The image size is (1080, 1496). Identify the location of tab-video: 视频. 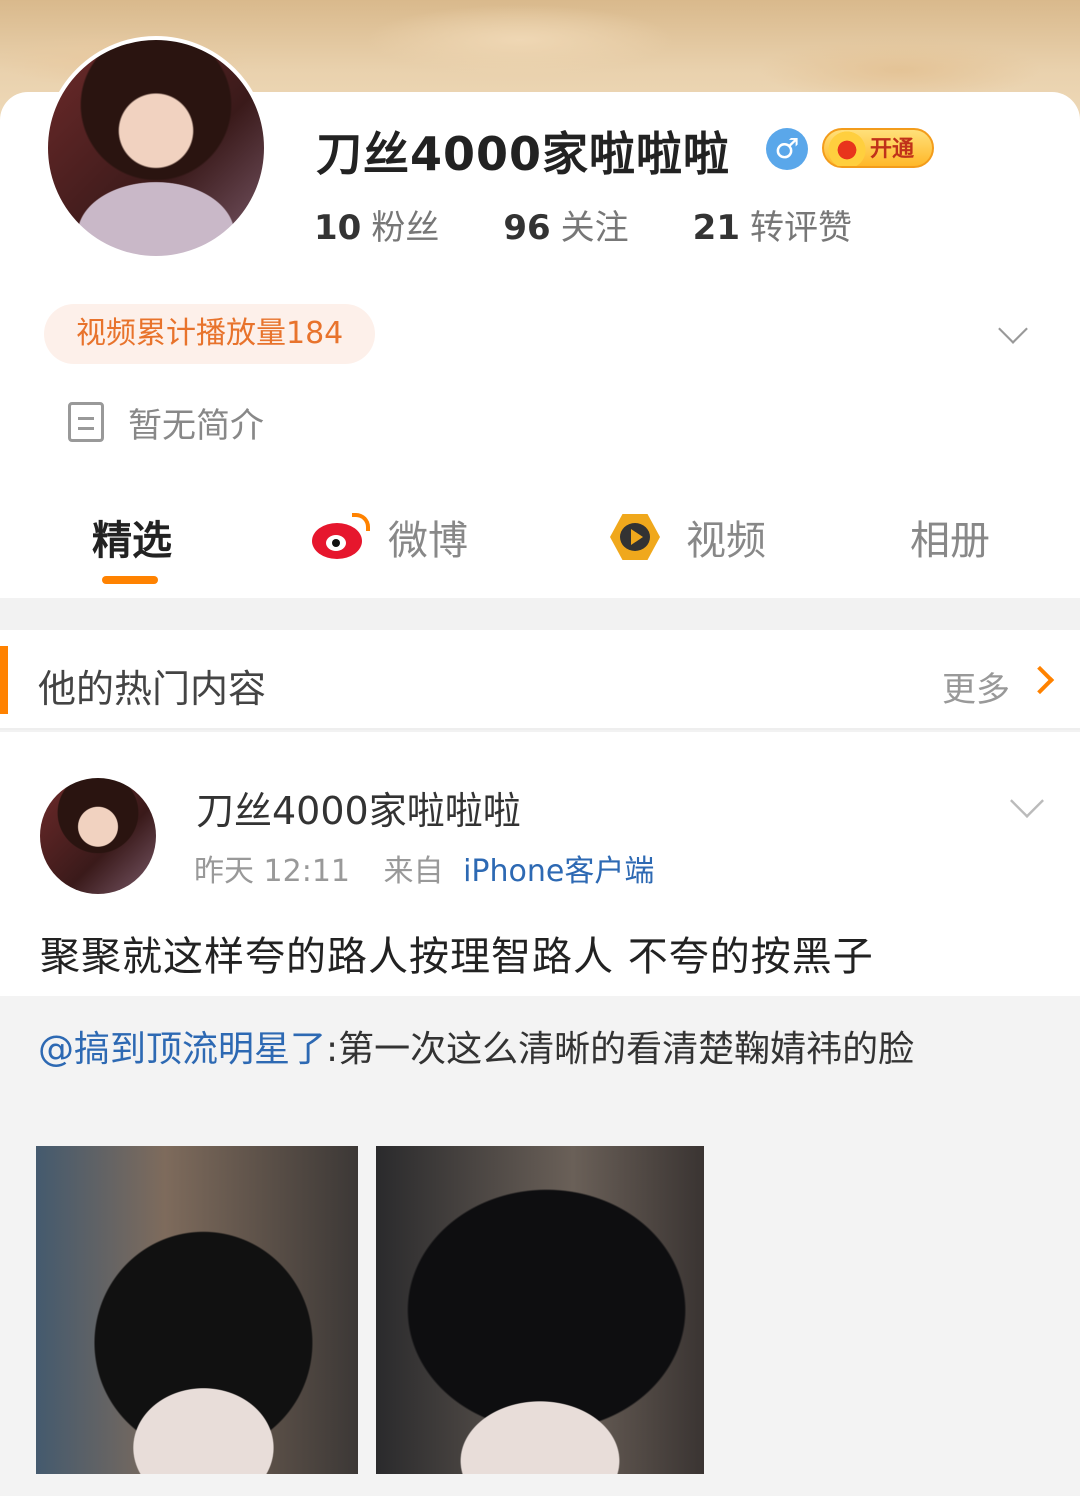
(686, 537).